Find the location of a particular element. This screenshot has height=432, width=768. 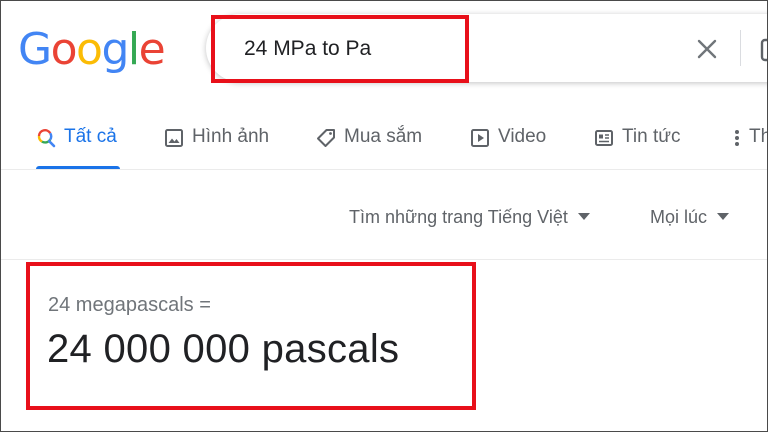

close-icon is located at coordinates (707, 49).